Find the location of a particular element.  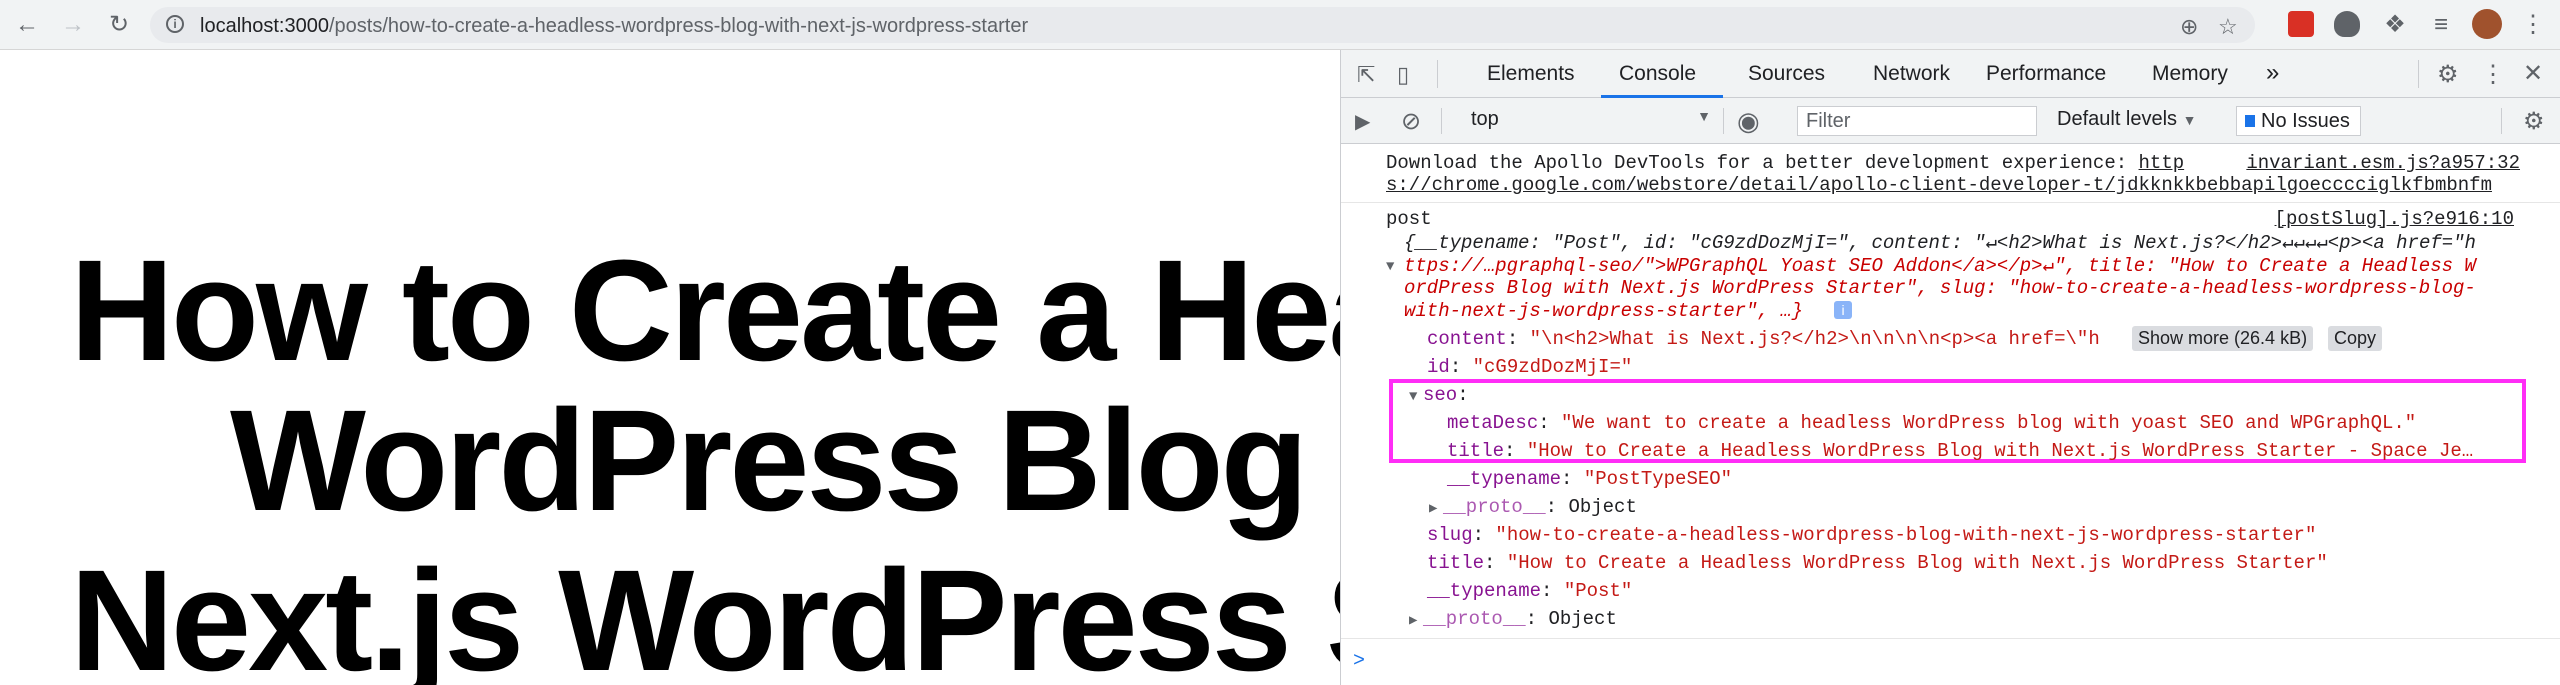

profile-avatar is located at coordinates (2487, 24).